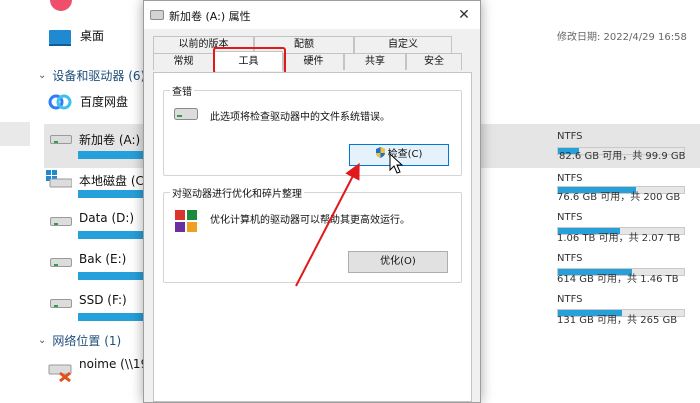  What do you see at coordinates (302, 44) in the screenshot?
I see `tab-row-back: 以前的版本 配额 自定义` at bounding box center [302, 44].